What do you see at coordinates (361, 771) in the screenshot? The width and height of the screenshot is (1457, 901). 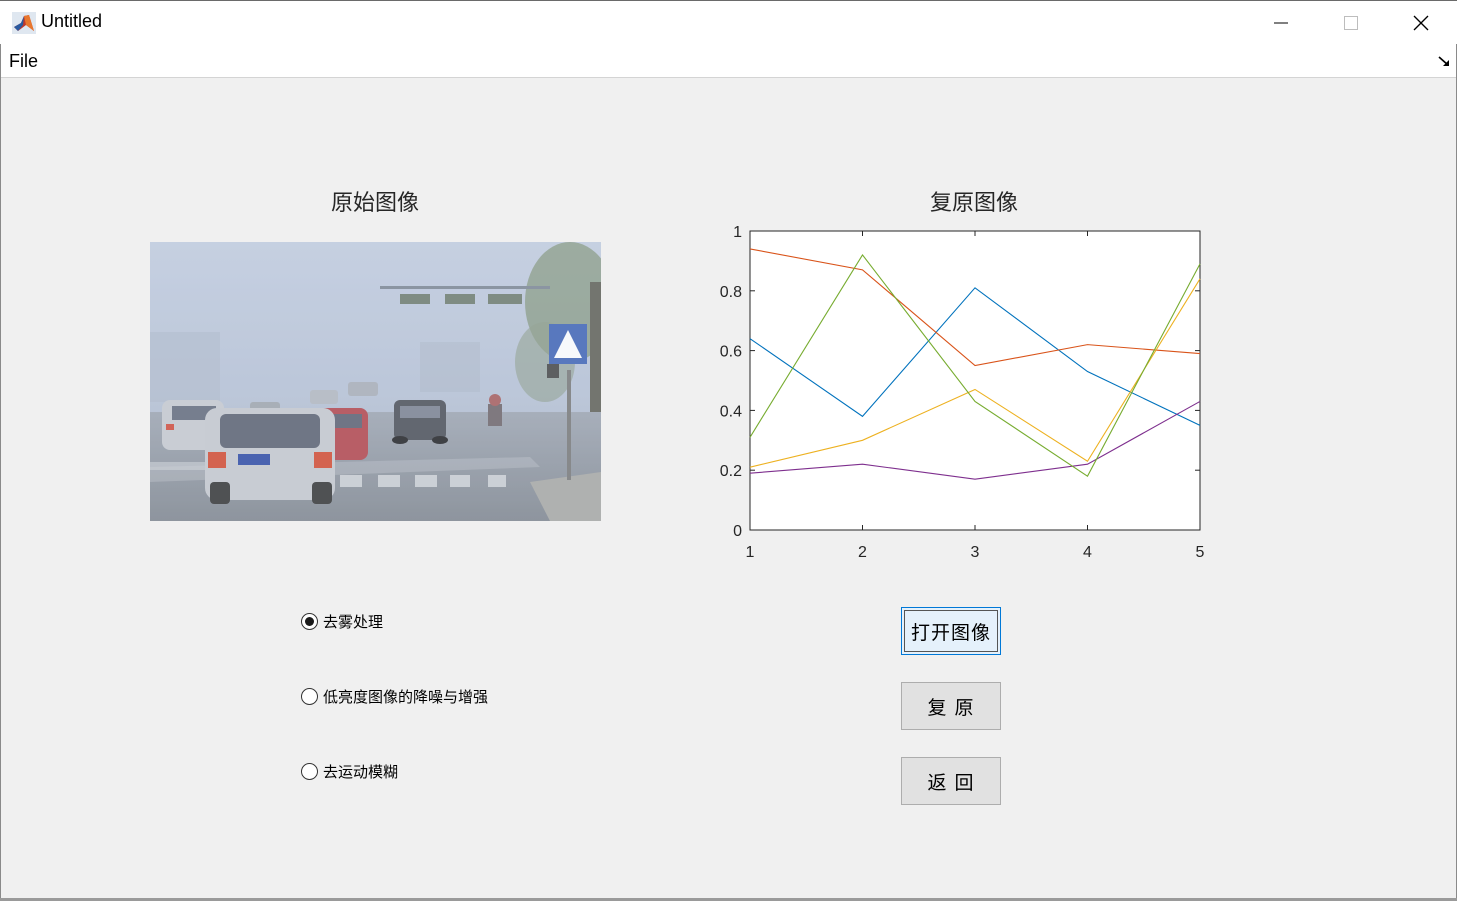 I see `radio-motion-deblur-label: 去运动模糊` at bounding box center [361, 771].